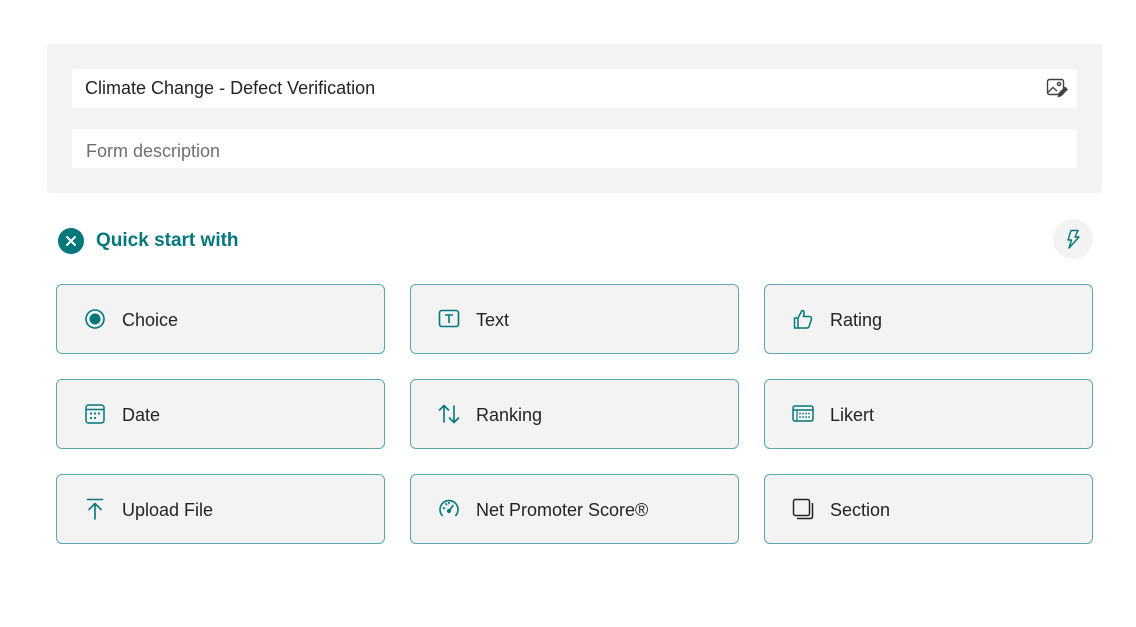 Image resolution: width=1136 pixels, height=627 pixels. What do you see at coordinates (574, 148) in the screenshot?
I see `form-description-field: Form description` at bounding box center [574, 148].